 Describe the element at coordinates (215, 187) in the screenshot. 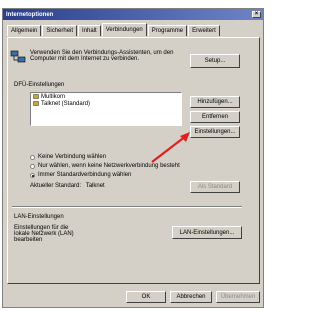

I see `set-default-button: Als Standard` at that location.